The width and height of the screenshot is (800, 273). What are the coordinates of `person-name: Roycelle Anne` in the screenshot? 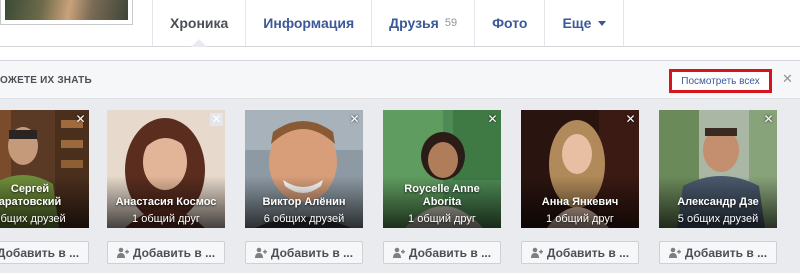 It's located at (442, 189).